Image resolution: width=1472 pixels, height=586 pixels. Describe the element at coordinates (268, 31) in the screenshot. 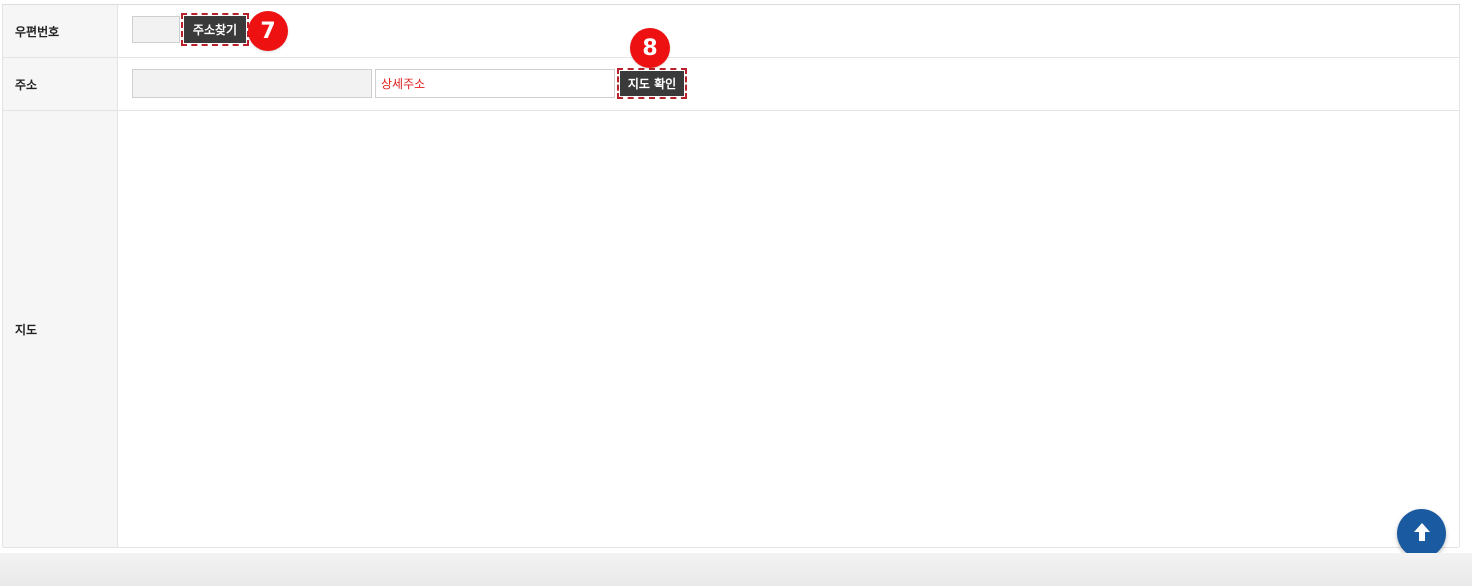

I see `annotation-badge-7: 7` at that location.